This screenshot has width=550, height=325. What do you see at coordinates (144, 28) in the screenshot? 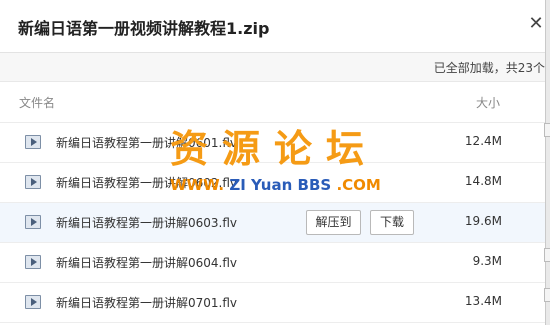
I see `dialog-title: 新编日语第一册视频讲解教程1.zip` at bounding box center [144, 28].